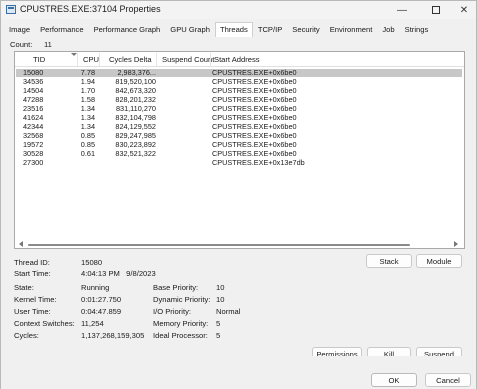 The width and height of the screenshot is (477, 389). Describe the element at coordinates (33, 117) in the screenshot. I see `cell-tid: 41624` at that location.